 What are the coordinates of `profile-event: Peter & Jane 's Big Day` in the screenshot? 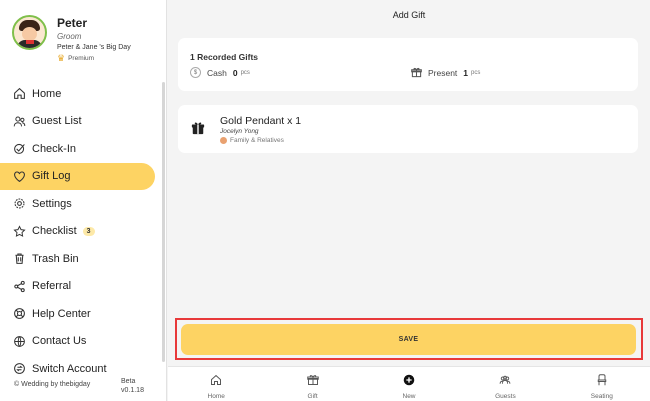 It's located at (94, 47).